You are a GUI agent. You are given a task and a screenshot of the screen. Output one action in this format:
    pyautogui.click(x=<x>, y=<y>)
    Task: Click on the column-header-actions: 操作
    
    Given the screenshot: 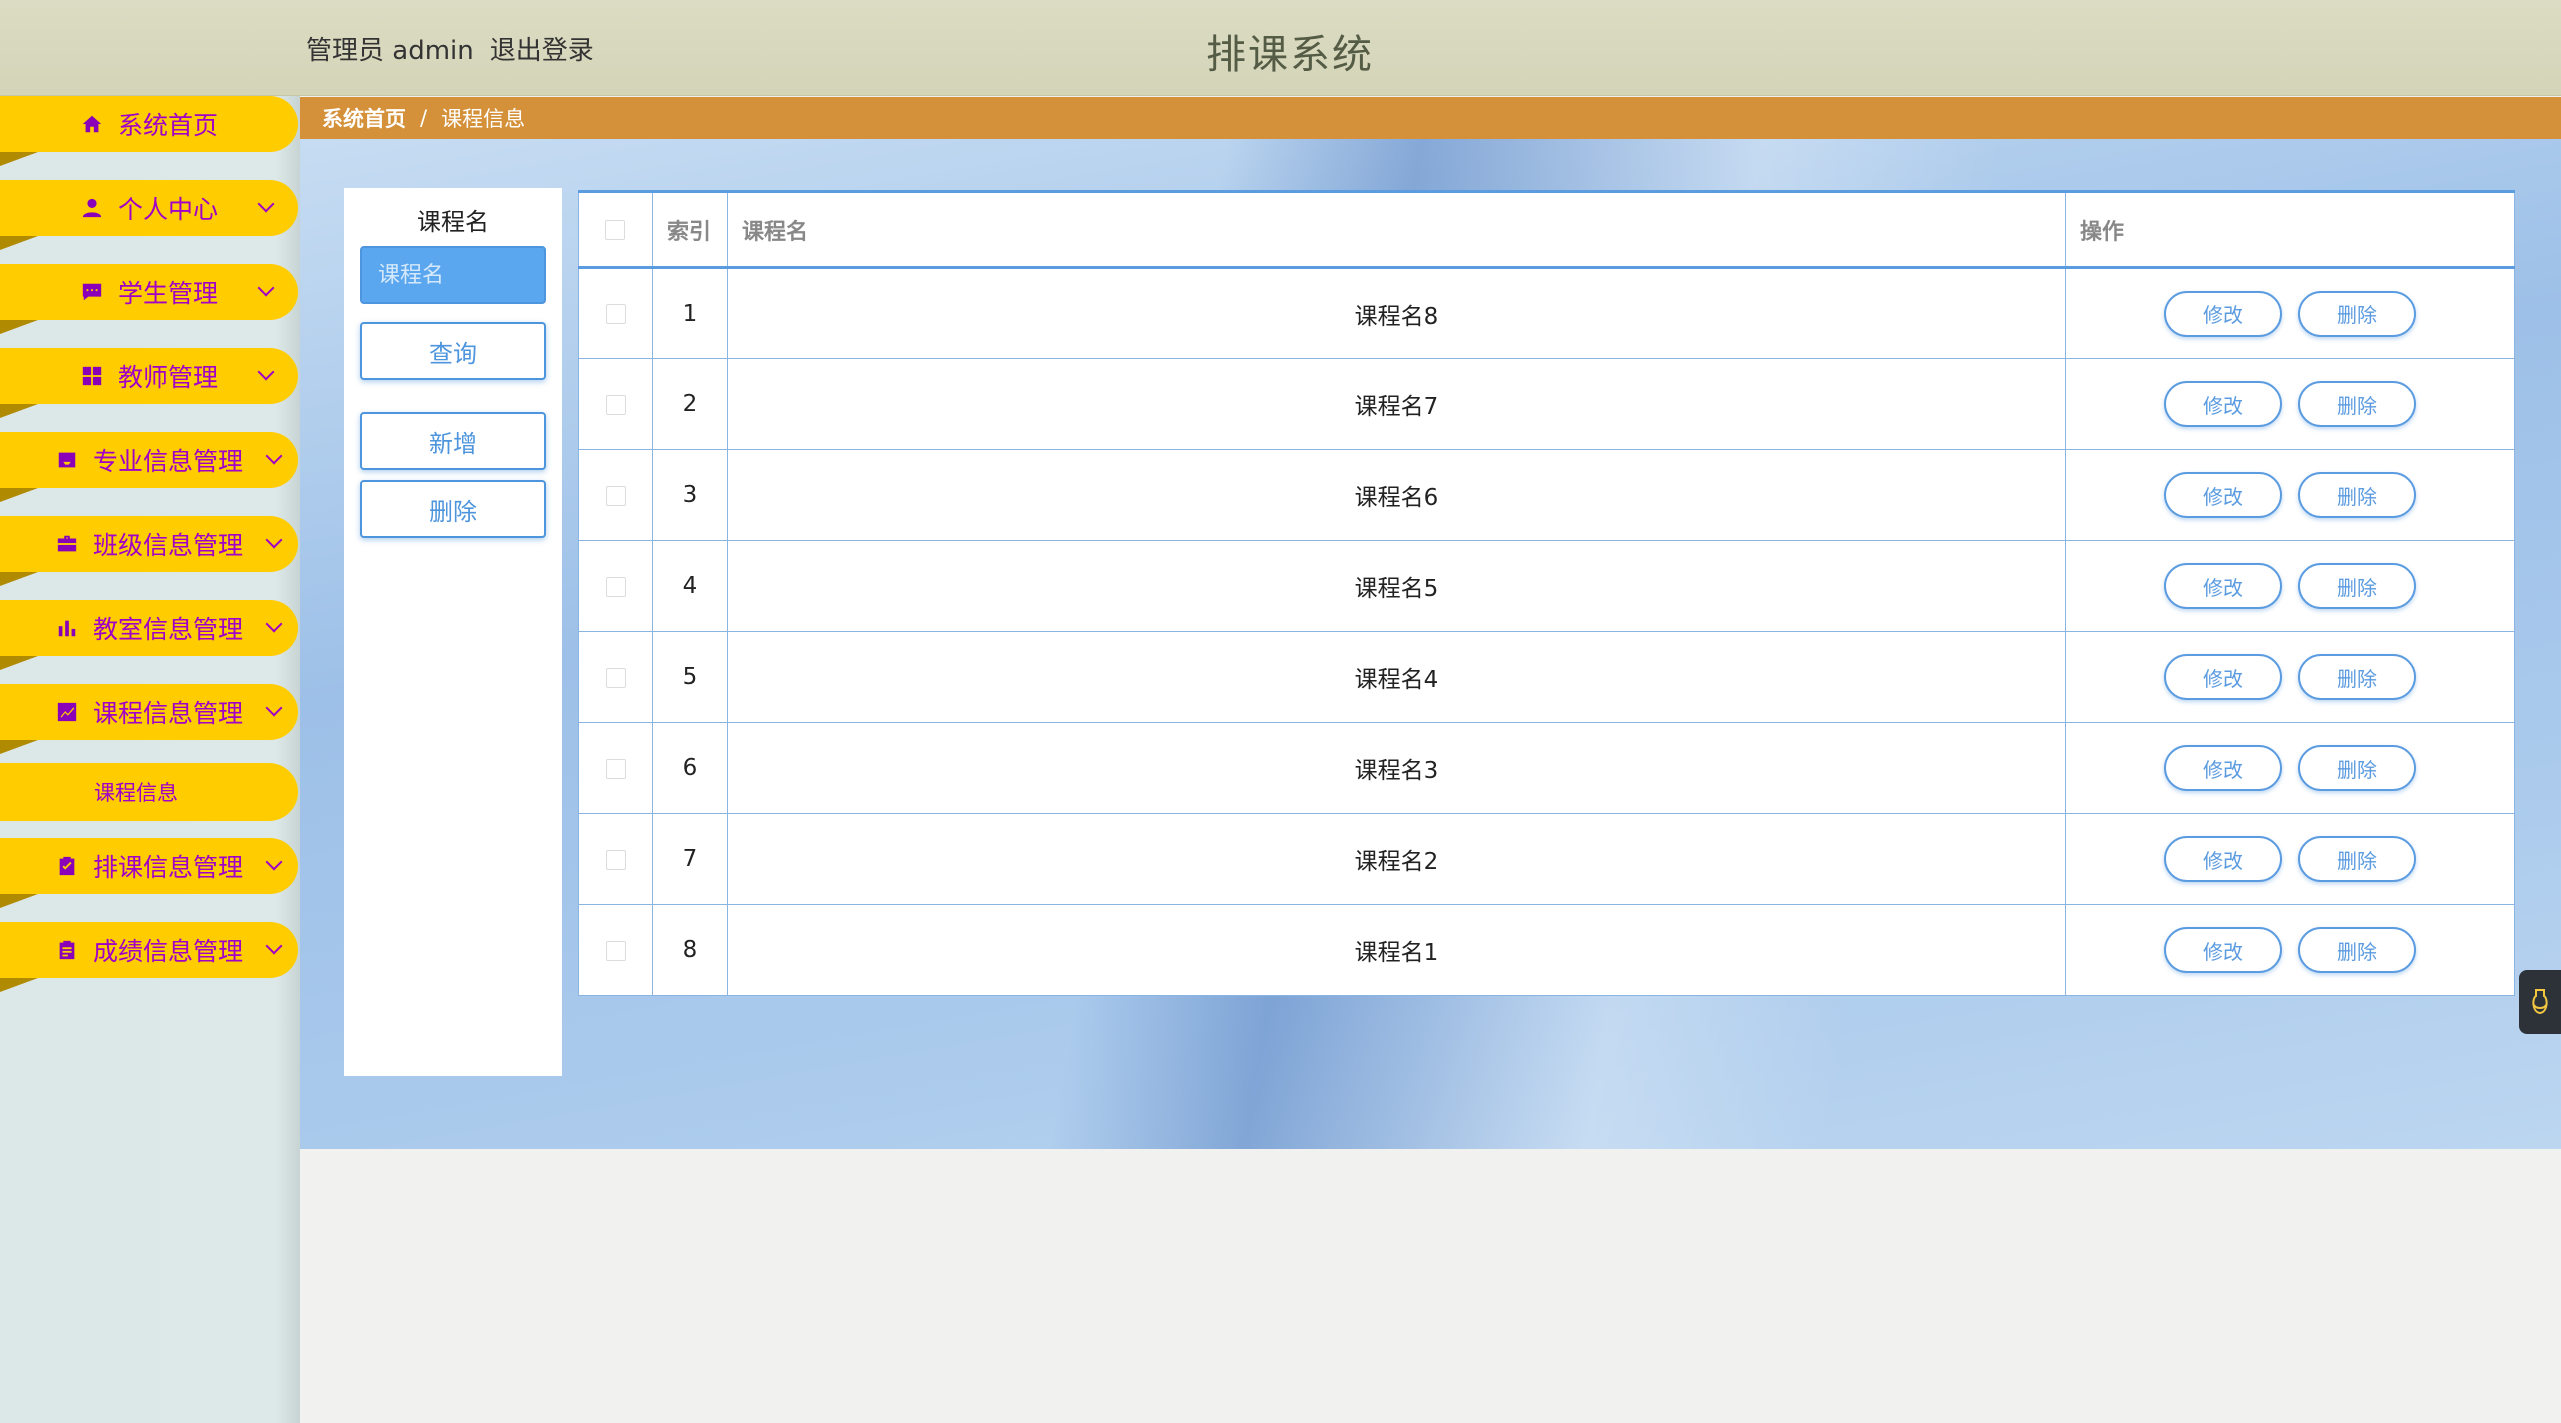 What is the action you would take?
    pyautogui.click(x=2290, y=229)
    